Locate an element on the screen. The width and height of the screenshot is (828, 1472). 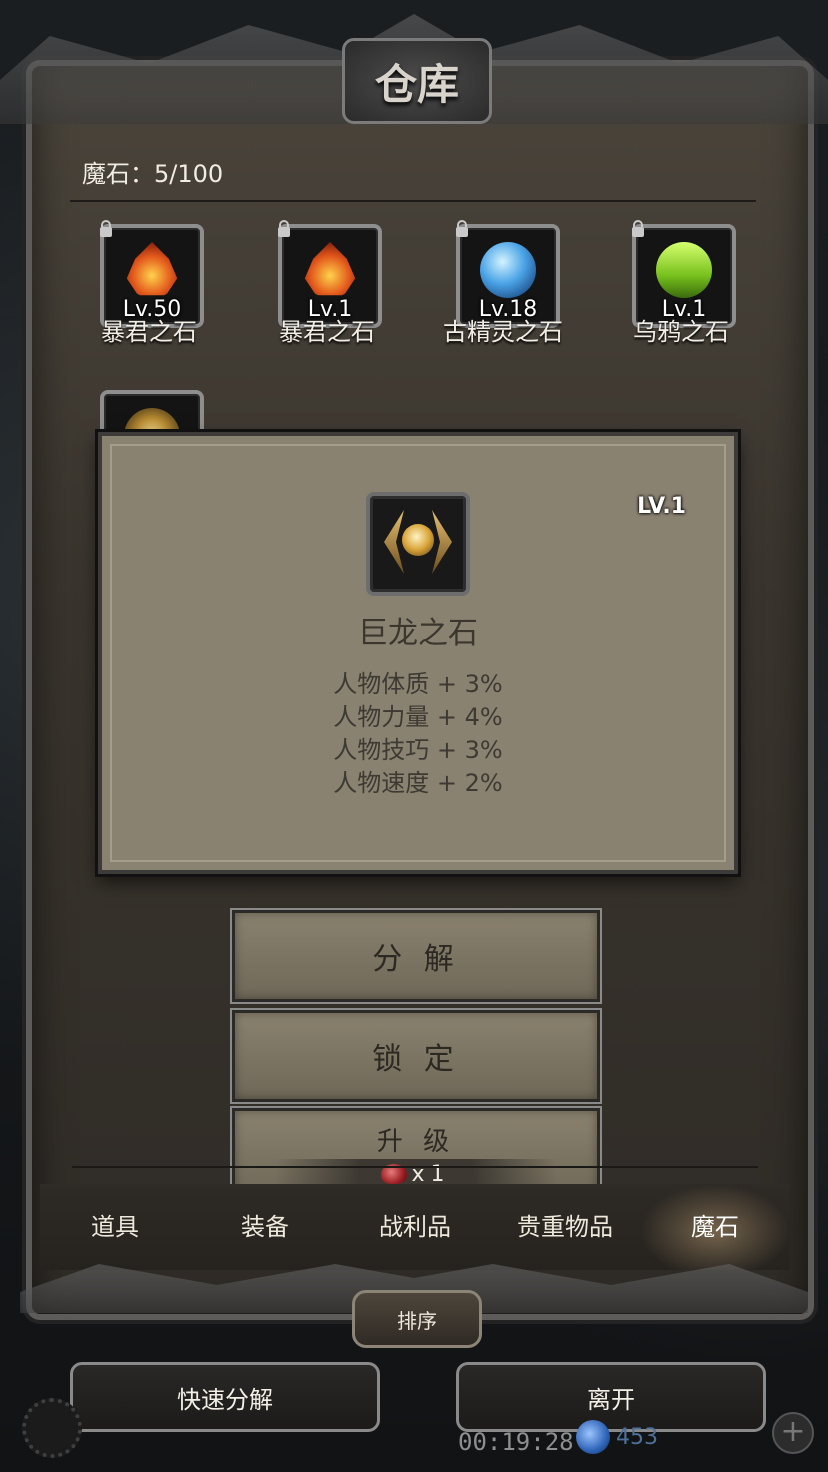
stat-line: 人物技巧 + 3% is located at coordinates (418, 750).